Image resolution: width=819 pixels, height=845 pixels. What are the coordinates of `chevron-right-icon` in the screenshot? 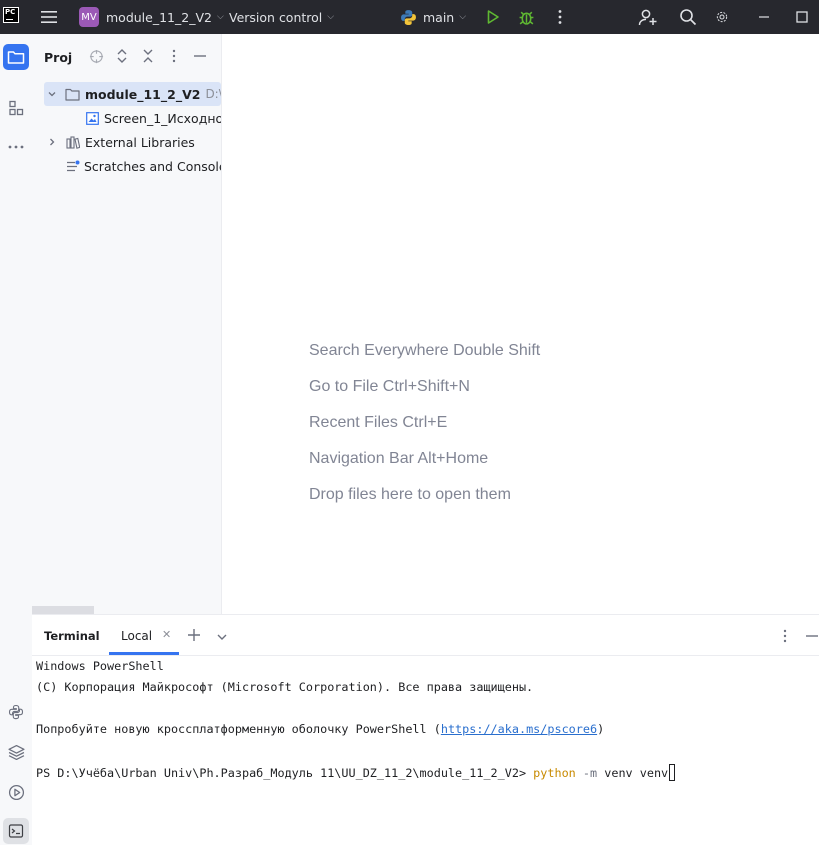 It's located at (53, 142).